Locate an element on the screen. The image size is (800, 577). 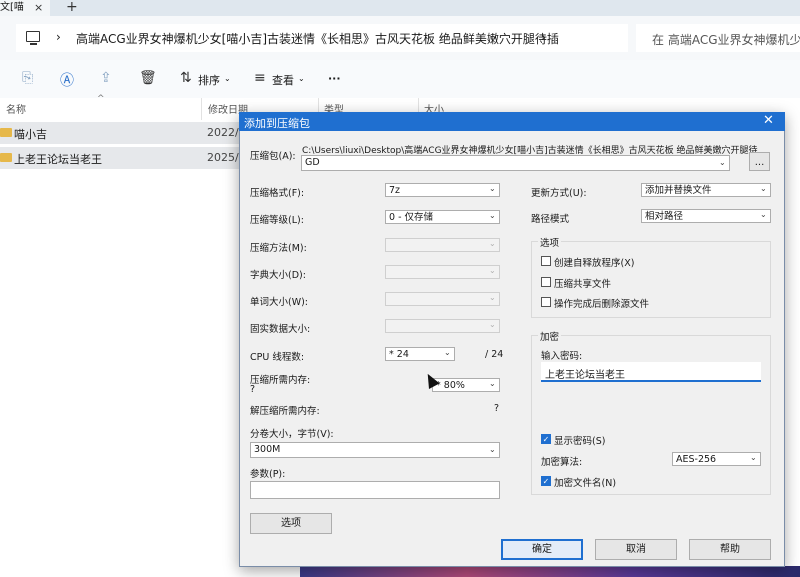
rename-icon: Ⓐ is located at coordinates (67, 80).